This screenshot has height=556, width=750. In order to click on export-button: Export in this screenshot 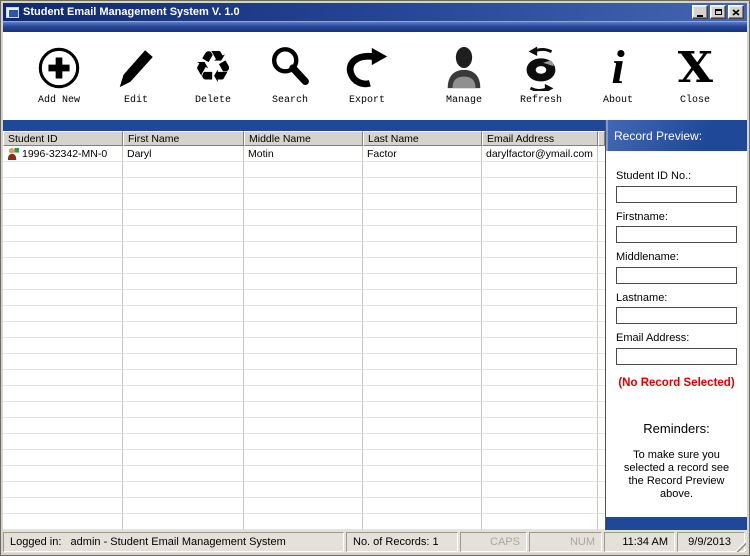, I will do `click(367, 73)`.